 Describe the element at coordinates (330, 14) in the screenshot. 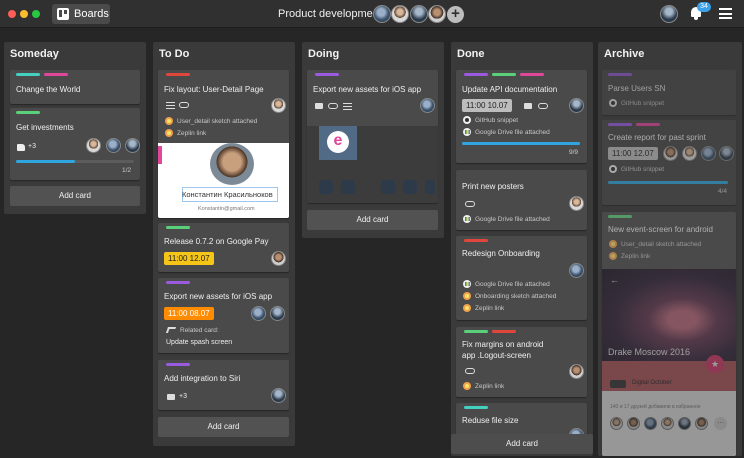

I see `board-title: Product development` at that location.